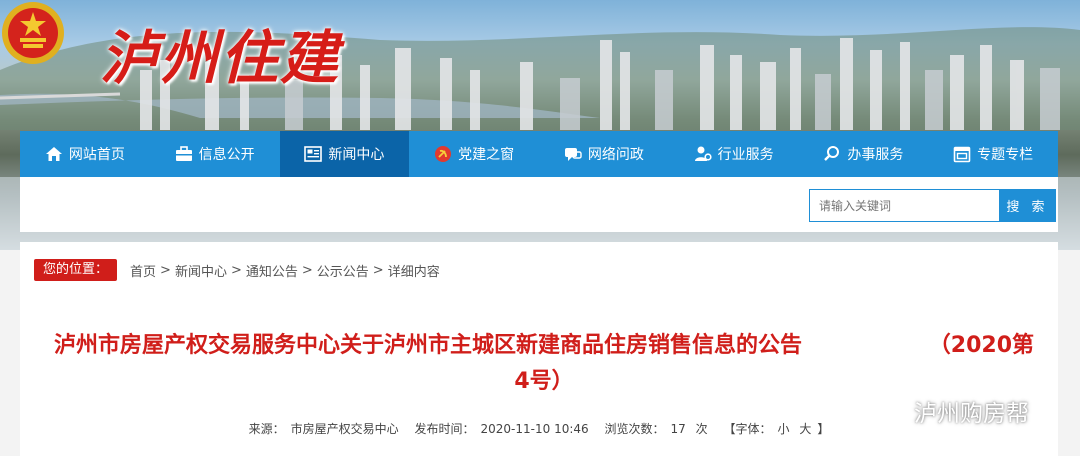 This screenshot has height=456, width=1080. What do you see at coordinates (904, 205) in the screenshot?
I see `search-input` at bounding box center [904, 205].